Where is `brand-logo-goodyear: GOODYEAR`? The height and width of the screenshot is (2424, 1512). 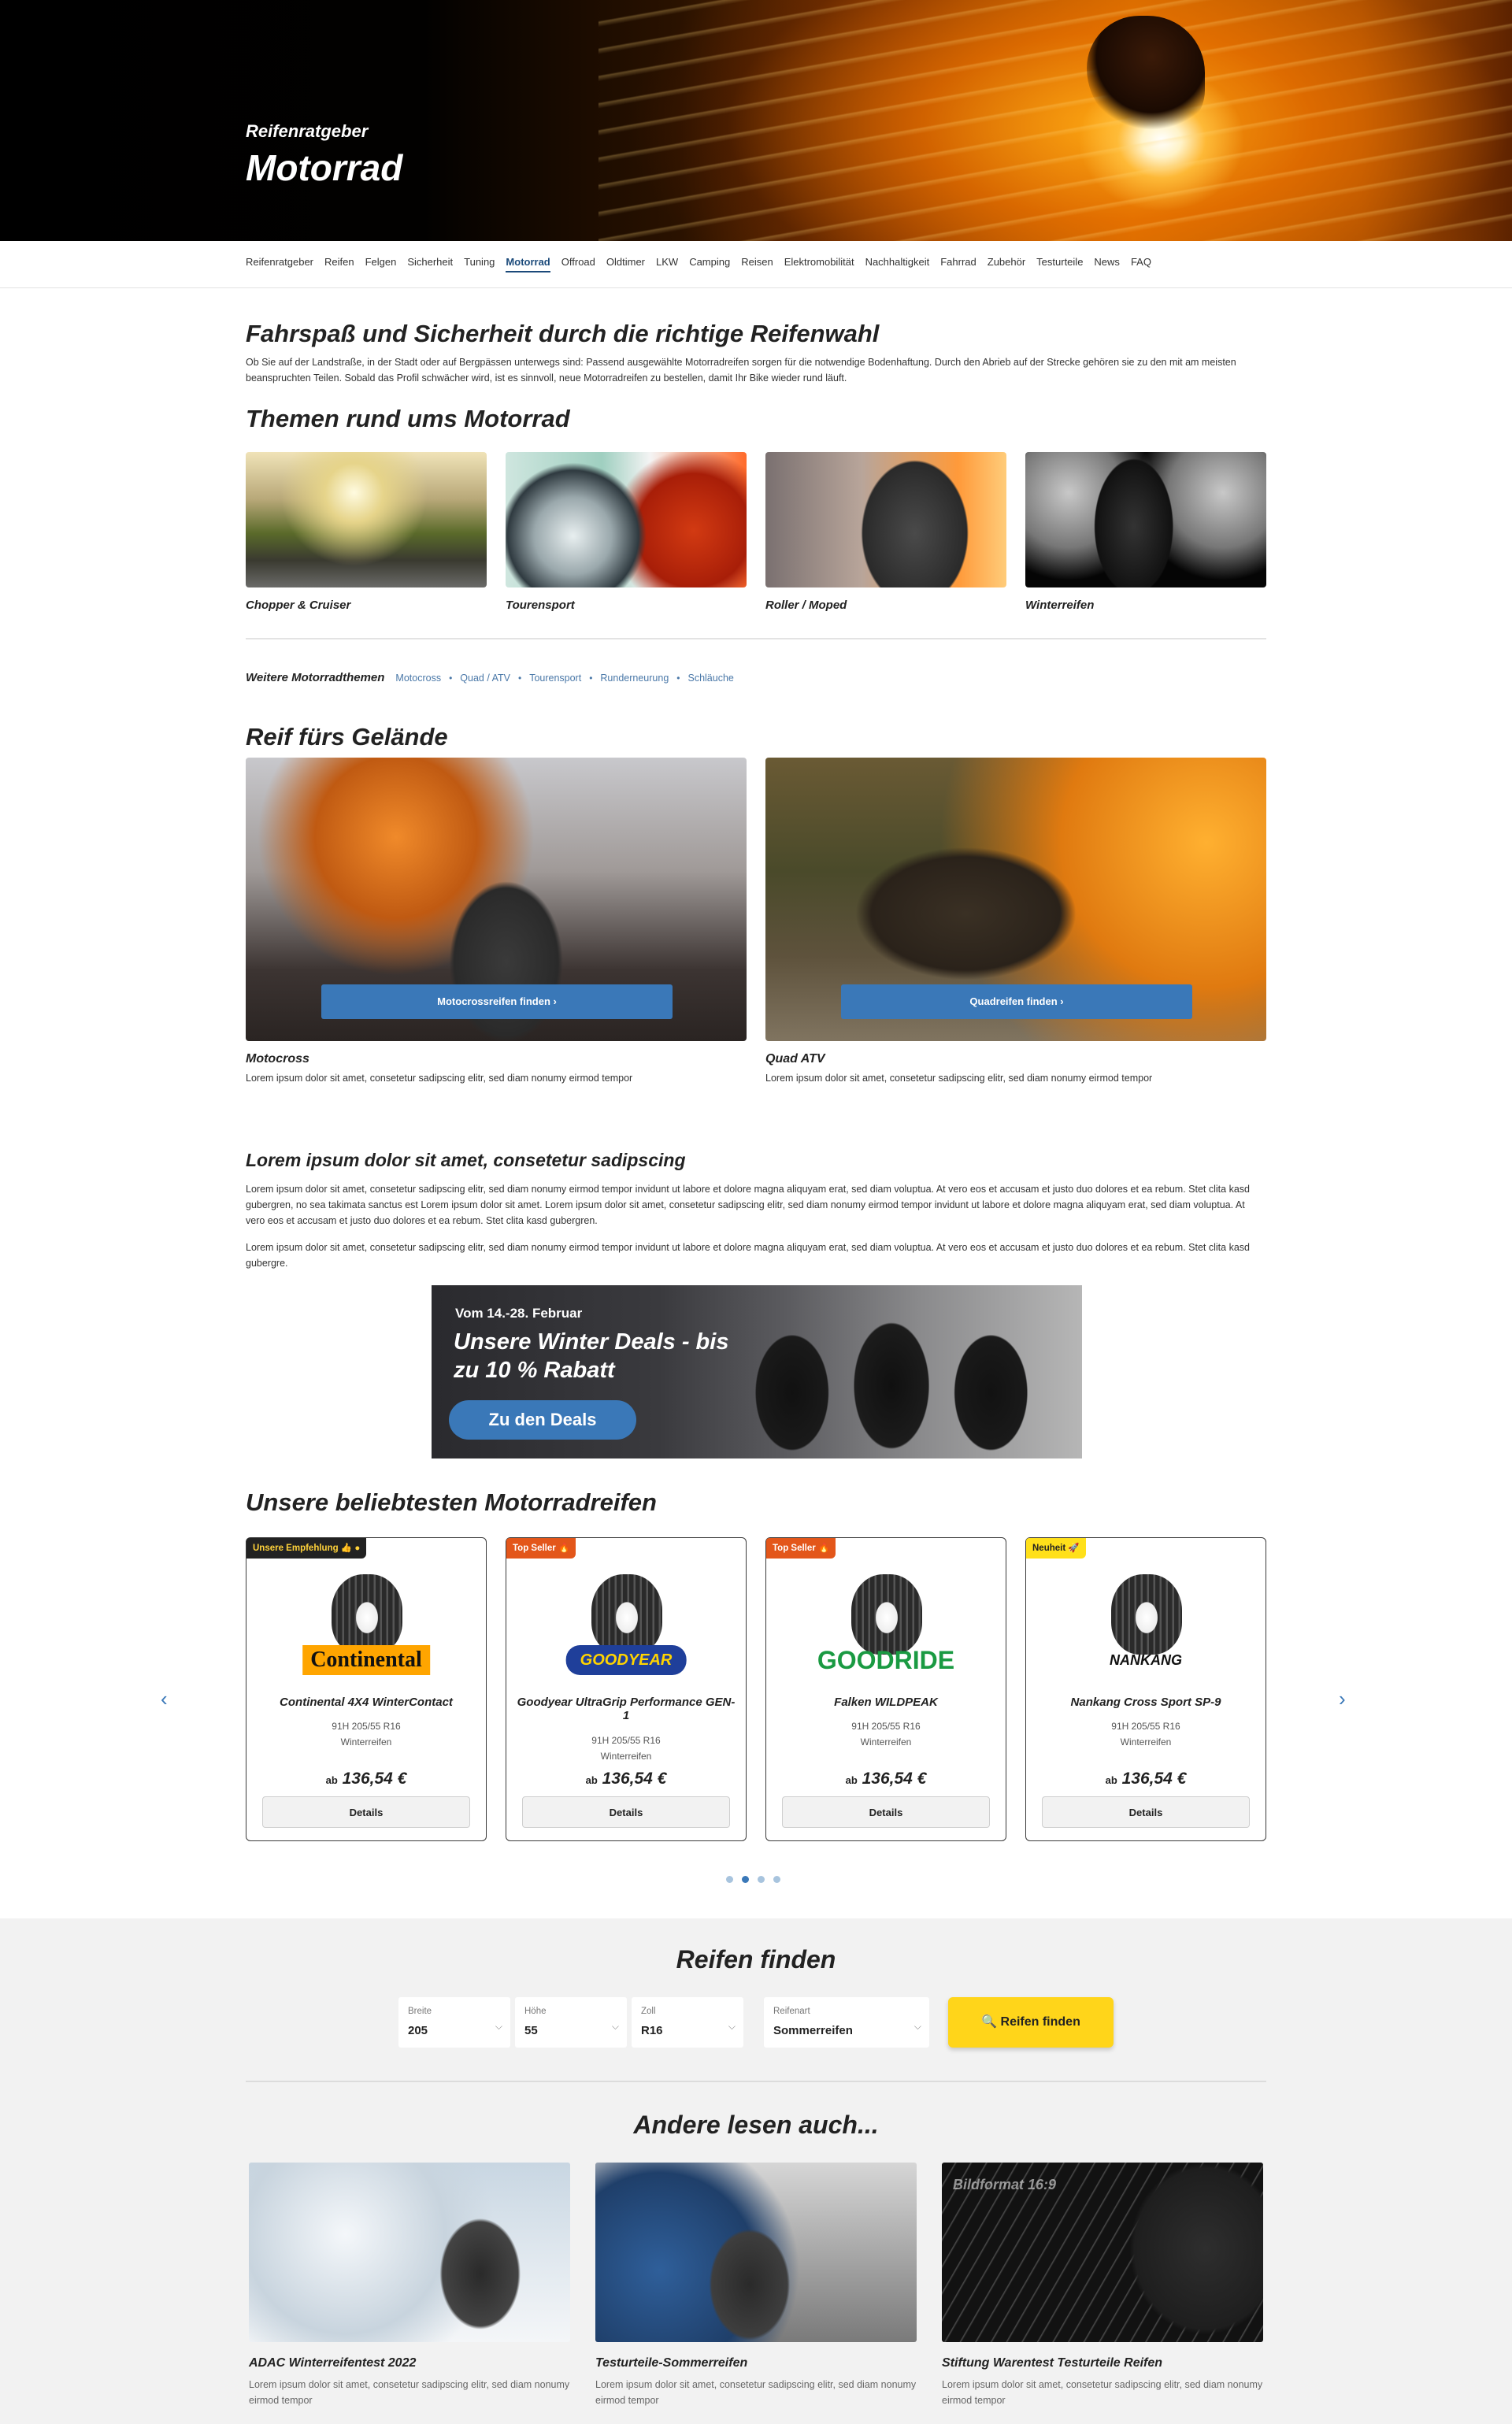
brand-logo-goodyear: GOODYEAR is located at coordinates (626, 1660).